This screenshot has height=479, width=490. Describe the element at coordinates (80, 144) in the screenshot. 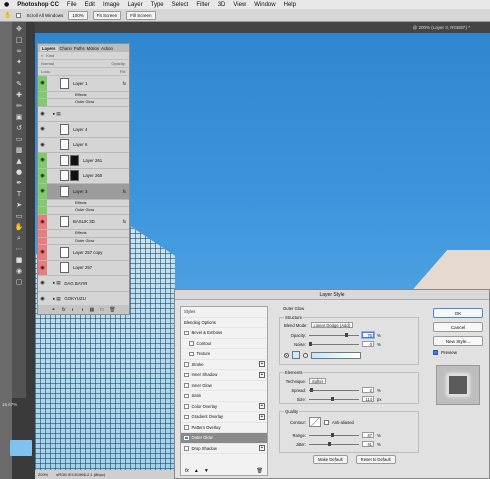

I see `layer-name: Layer 6` at that location.